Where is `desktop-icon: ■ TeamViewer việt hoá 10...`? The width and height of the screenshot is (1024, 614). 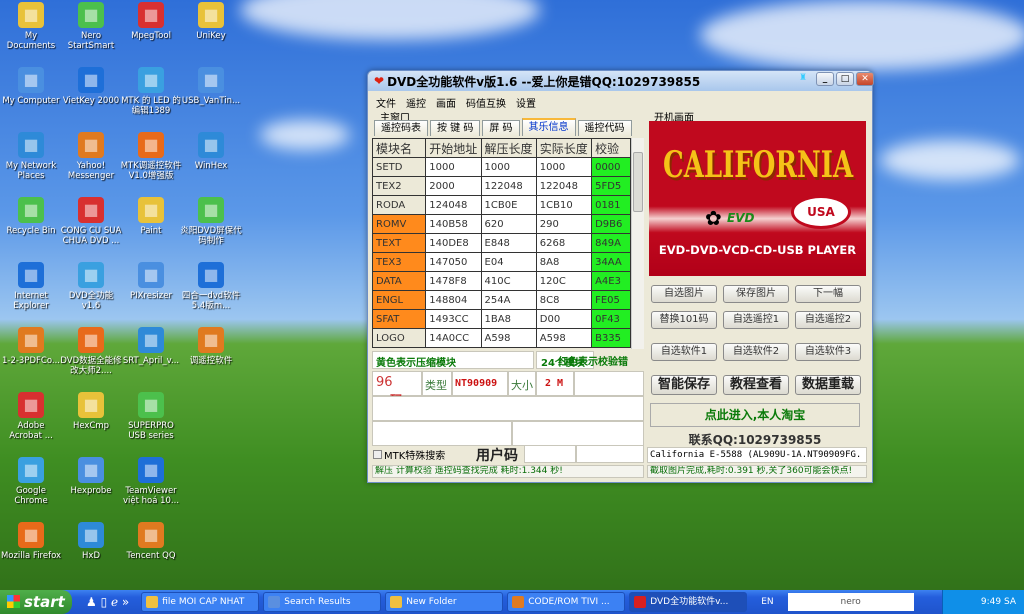 desktop-icon: ■ TeamViewer việt hoá 10... is located at coordinates (151, 481).